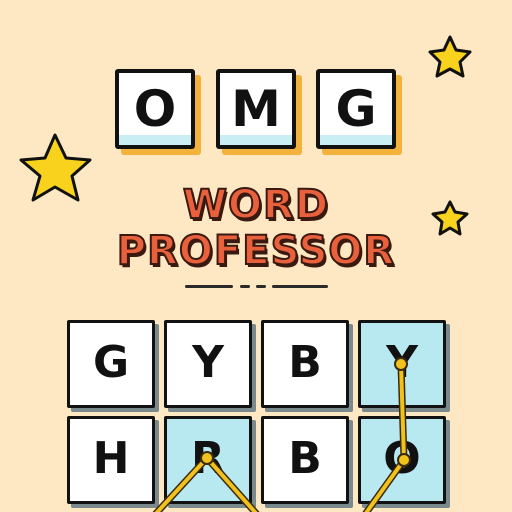 This screenshot has height=512, width=512. I want to click on tile-letter: R, so click(208, 458).